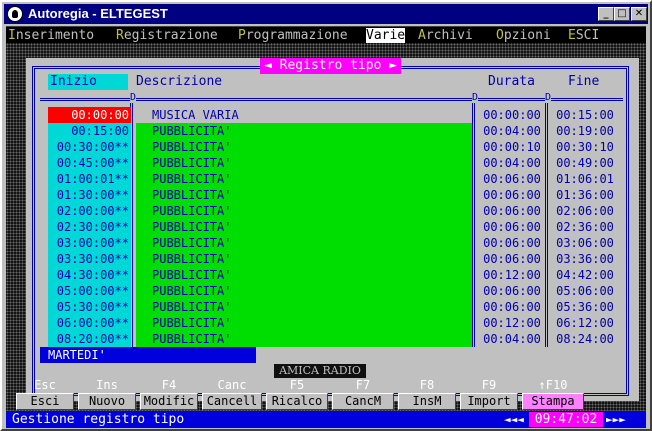  Describe the element at coordinates (89, 147) in the screenshot. I see `start-cell: 00:30:00**` at that location.